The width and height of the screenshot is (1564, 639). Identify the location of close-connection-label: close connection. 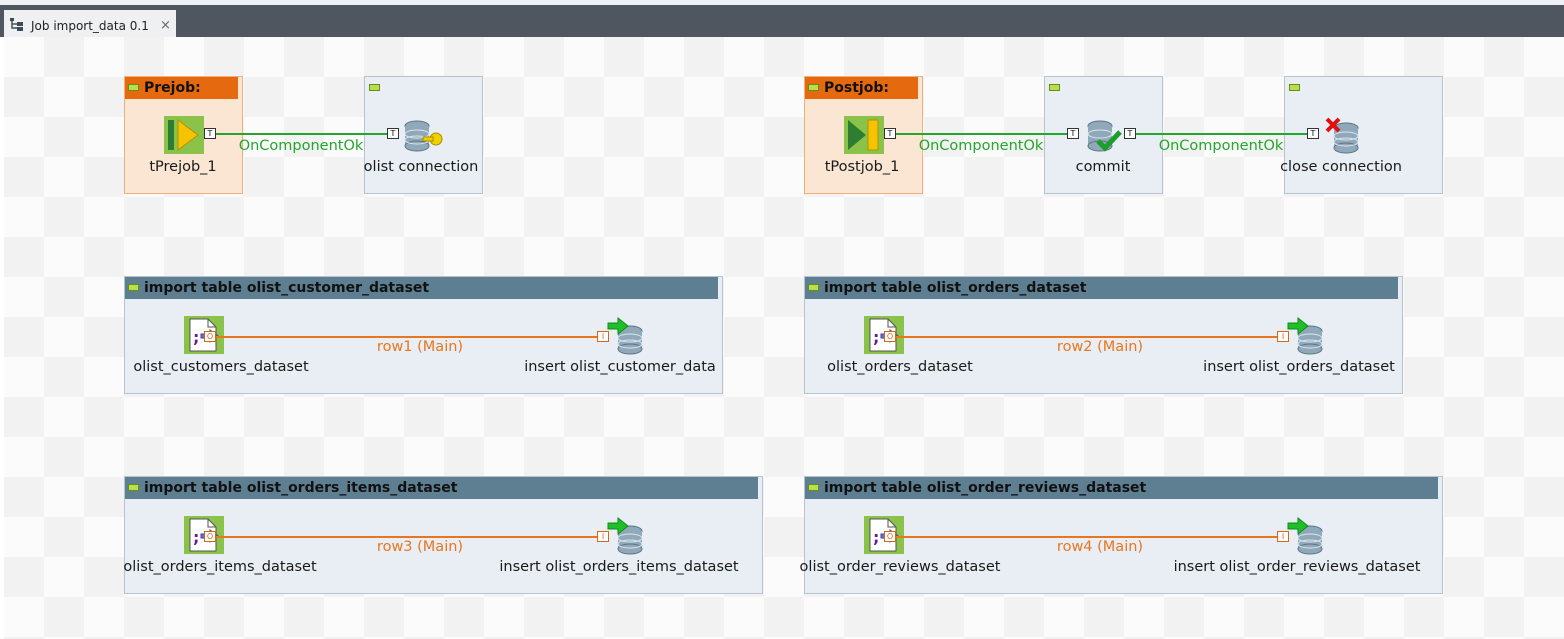
(1341, 167).